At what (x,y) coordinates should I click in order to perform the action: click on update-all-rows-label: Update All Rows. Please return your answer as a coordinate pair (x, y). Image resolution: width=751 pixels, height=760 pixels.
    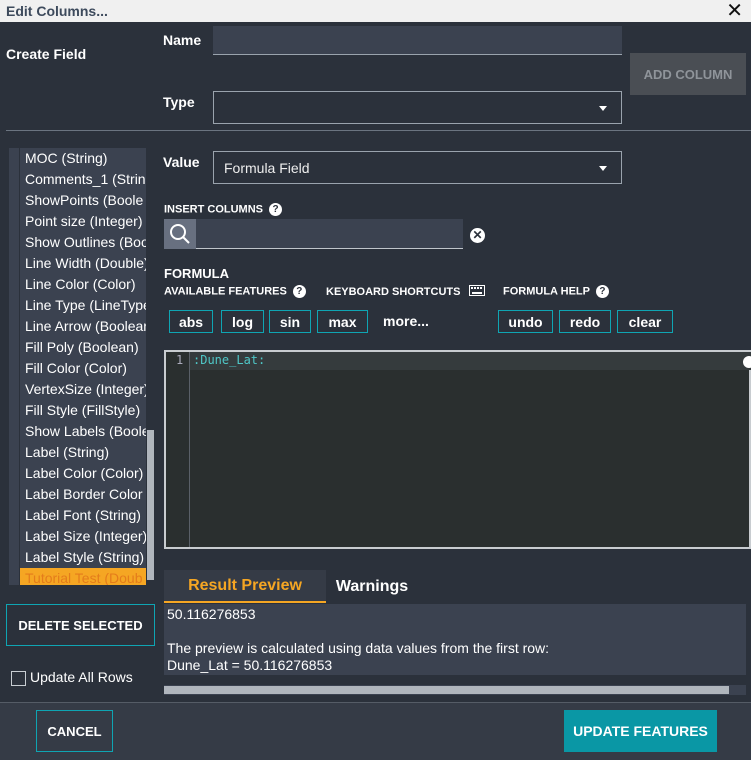
    Looking at the image, I should click on (81, 677).